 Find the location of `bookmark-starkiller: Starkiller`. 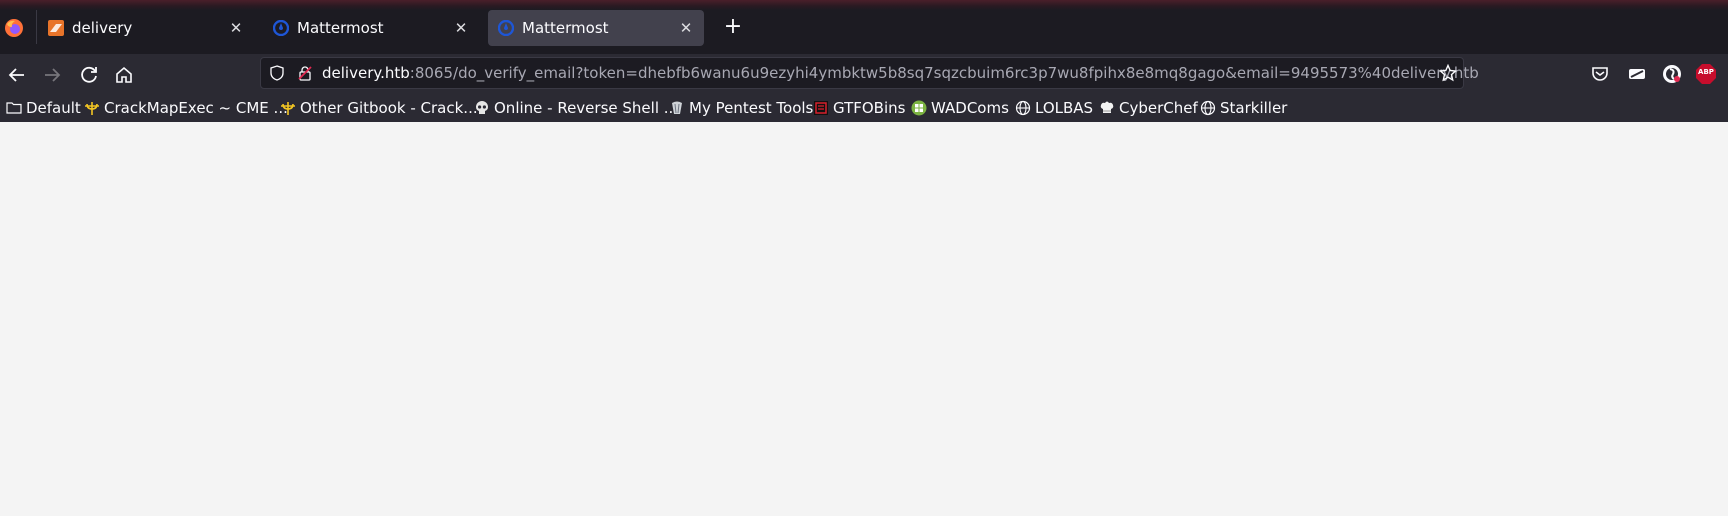

bookmark-starkiller: Starkiller is located at coordinates (1243, 108).